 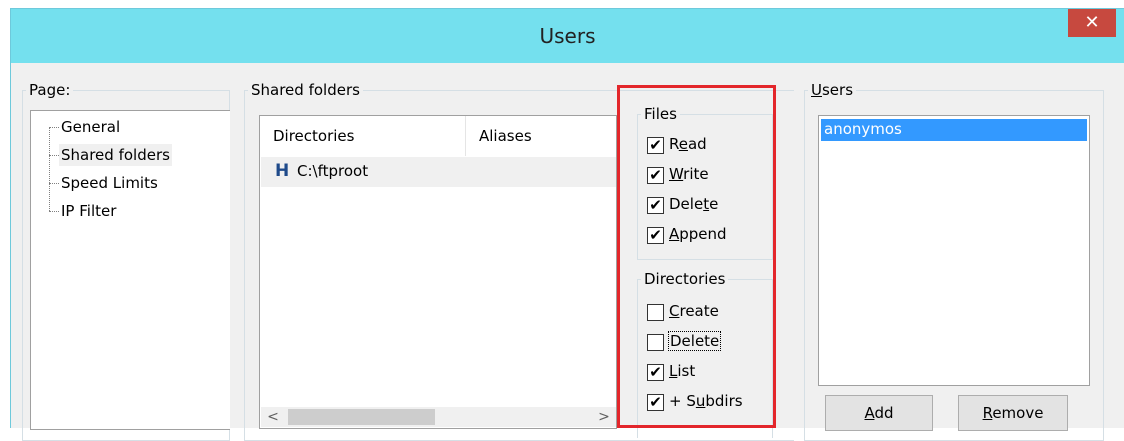 I want to click on list-item: anonymos, so click(x=954, y=130).